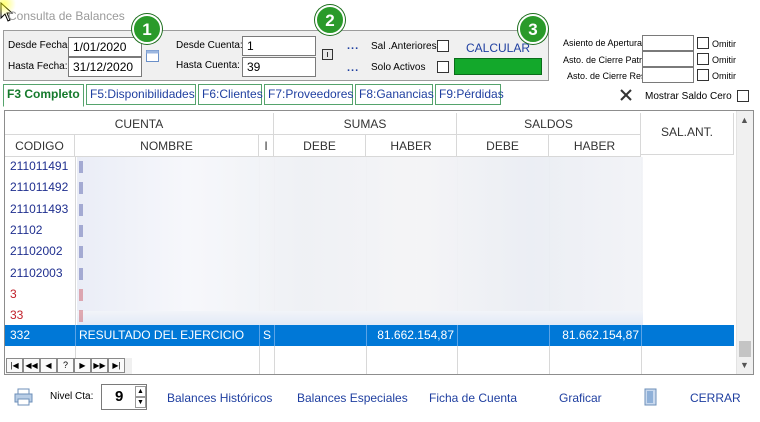 Image resolution: width=760 pixels, height=422 pixels. Describe the element at coordinates (365, 124) in the screenshot. I see `header-sumas: SUMAS` at that location.